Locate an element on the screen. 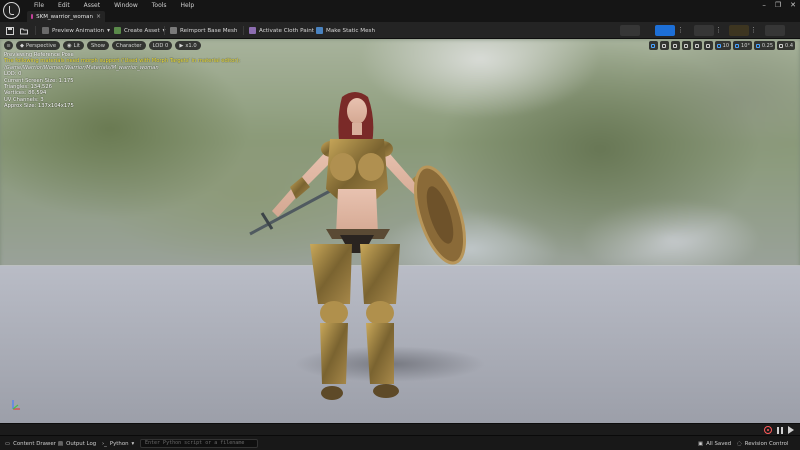 The width and height of the screenshot is (800, 450). menu-file: File is located at coordinates (39, 5).